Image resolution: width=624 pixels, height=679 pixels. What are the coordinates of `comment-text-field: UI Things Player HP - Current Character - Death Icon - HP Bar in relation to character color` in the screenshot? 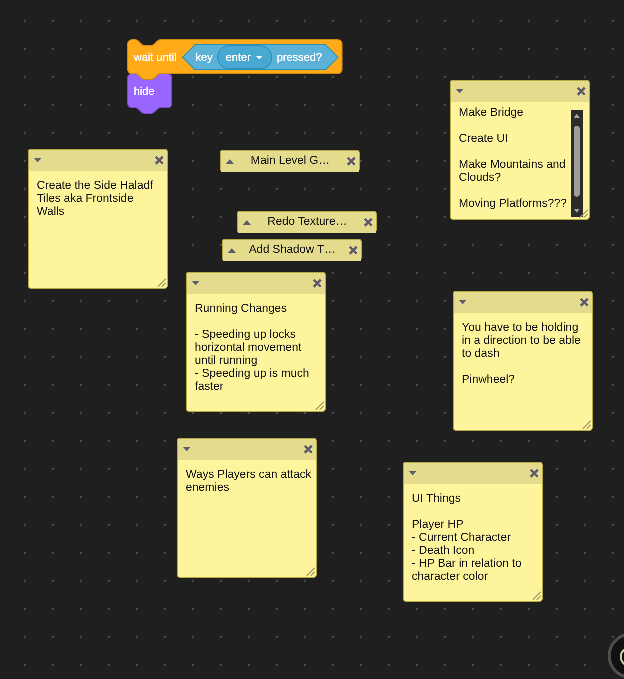 It's located at (473, 542).